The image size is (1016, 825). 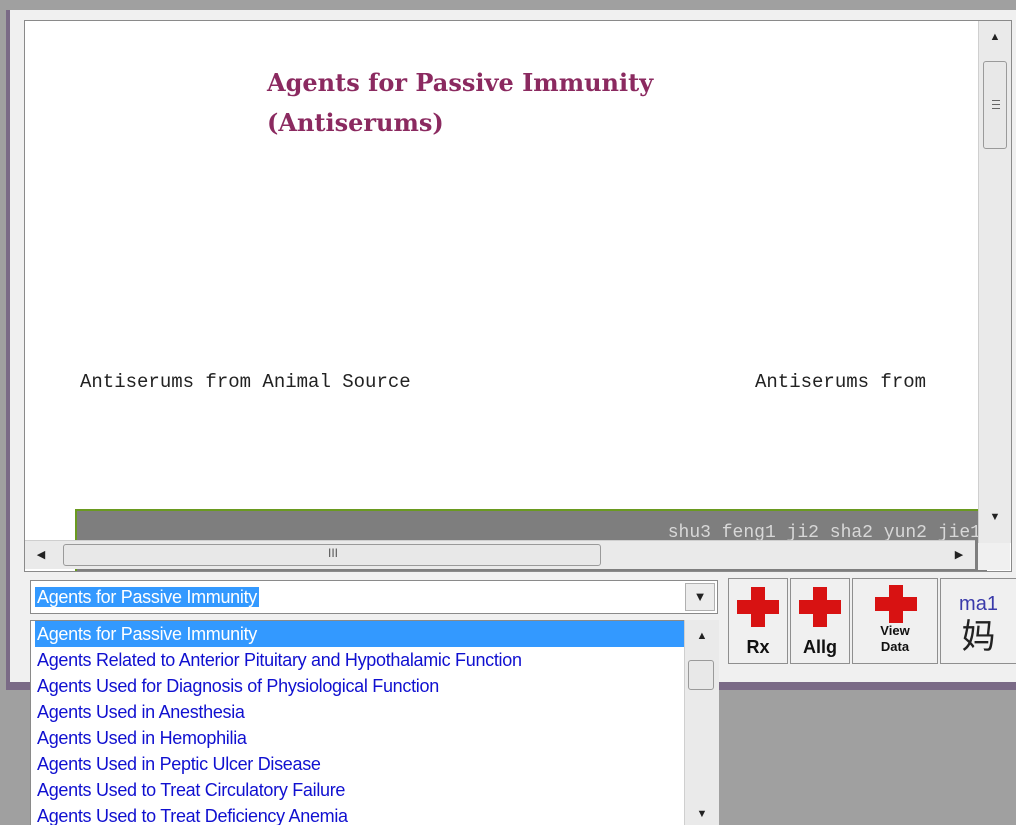 I want to click on list-item: Agents Used in Peptic Ulcer Disease, so click(x=360, y=764).